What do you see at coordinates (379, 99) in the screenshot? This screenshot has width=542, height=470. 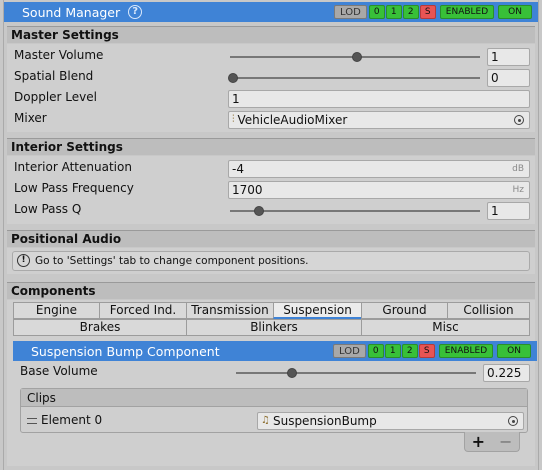 I see `doppler-level-field: 1` at bounding box center [379, 99].